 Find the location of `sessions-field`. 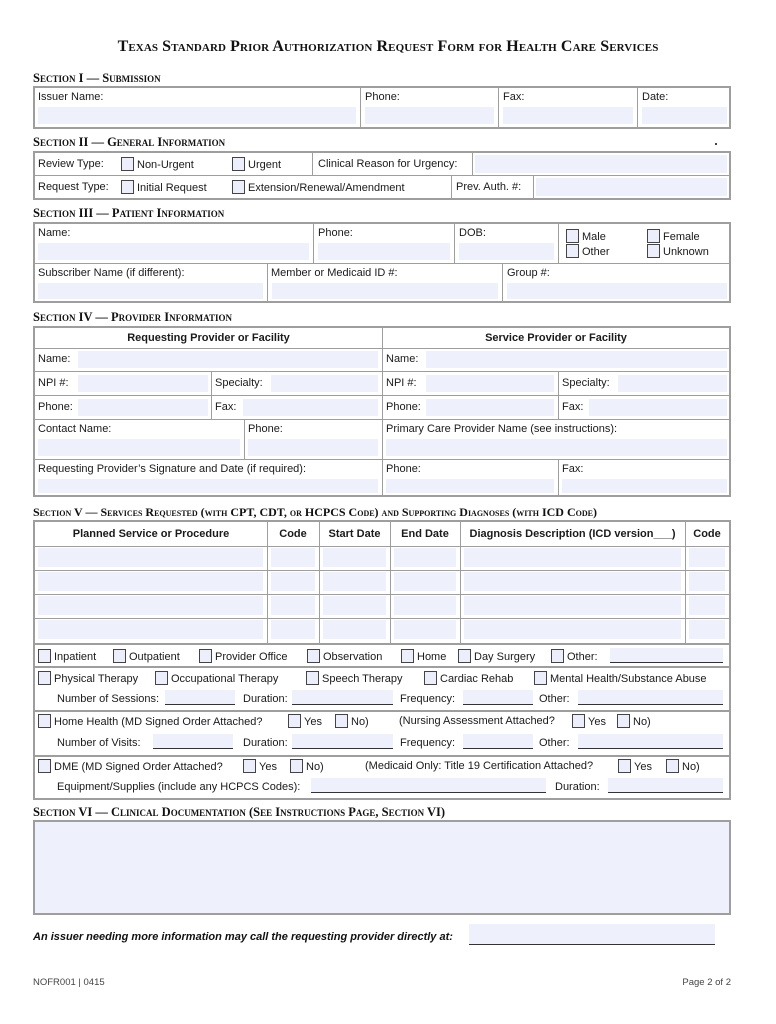

sessions-field is located at coordinates (200, 697).